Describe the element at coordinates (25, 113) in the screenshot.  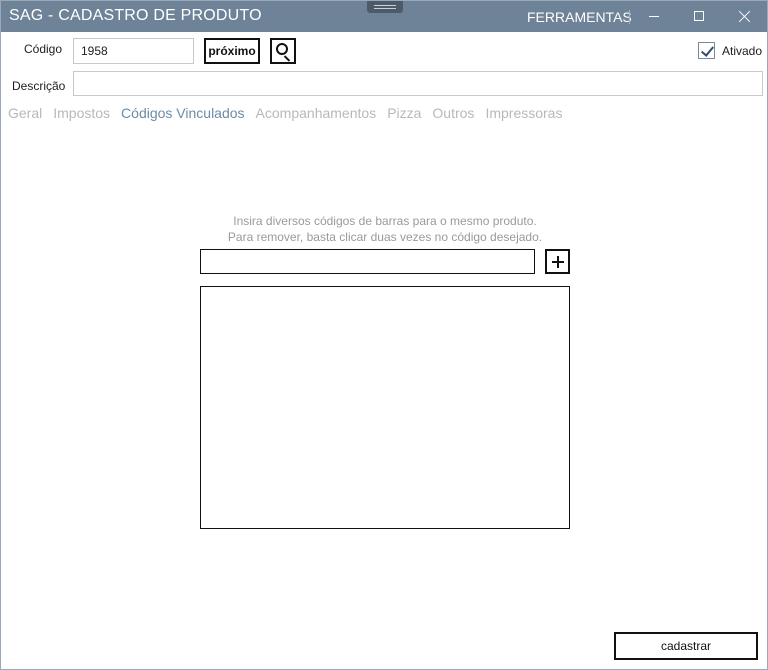
I see `tab-geral: Geral` at that location.